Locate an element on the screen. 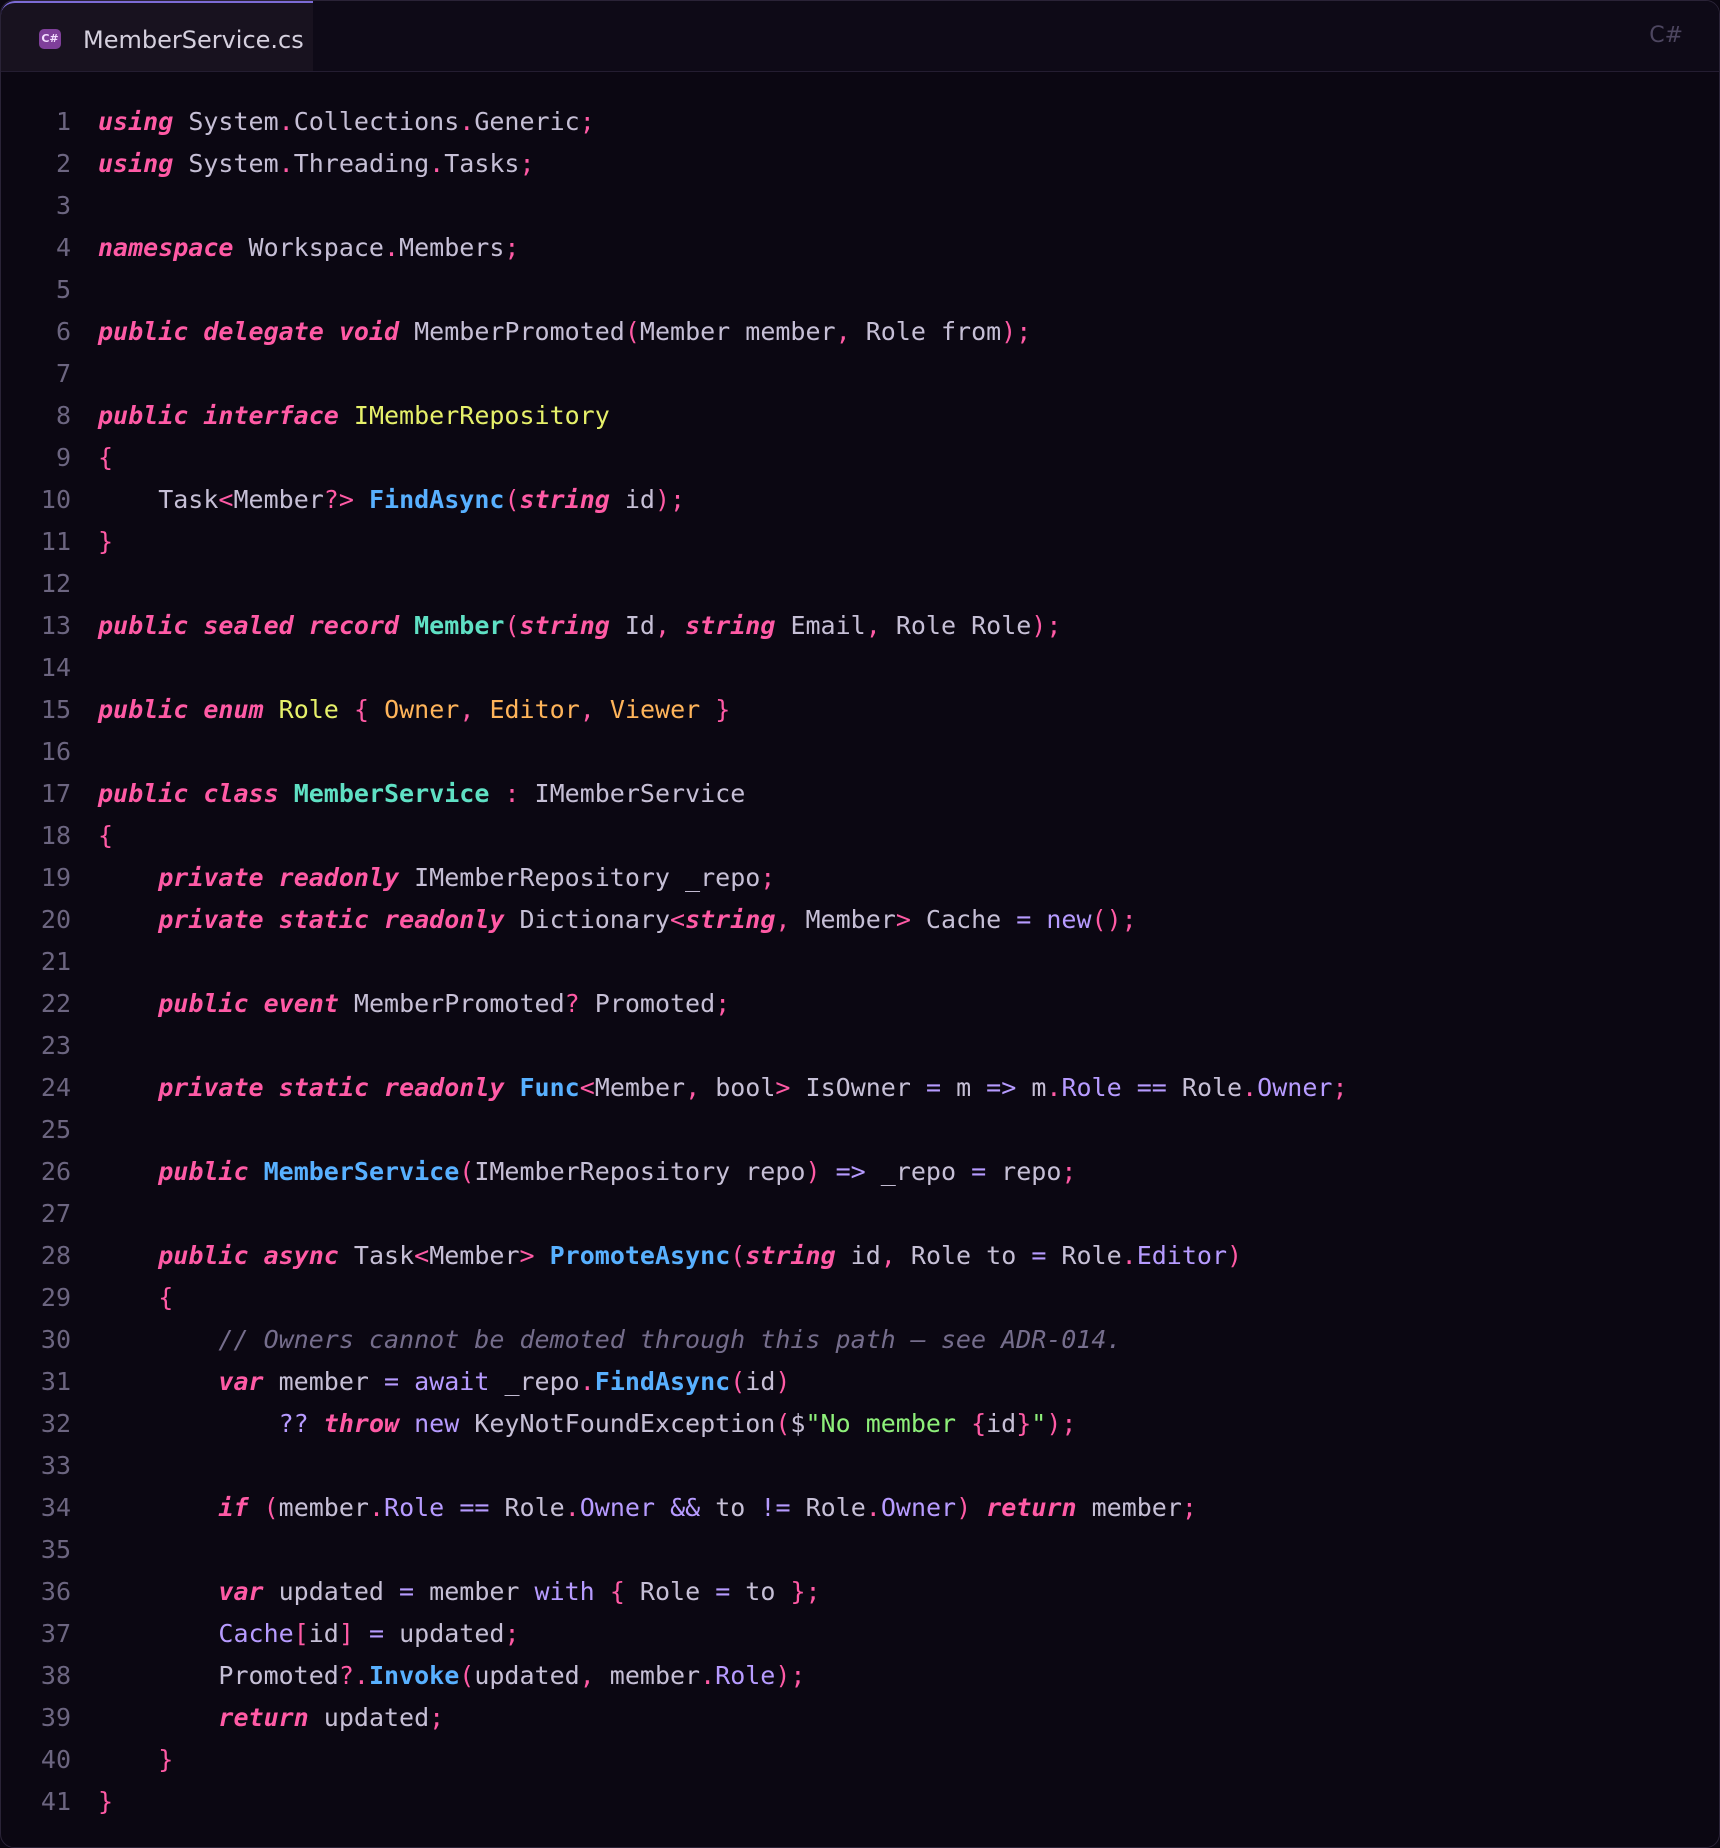 The image size is (1720, 1848). code-line: 21 is located at coordinates (860, 962).